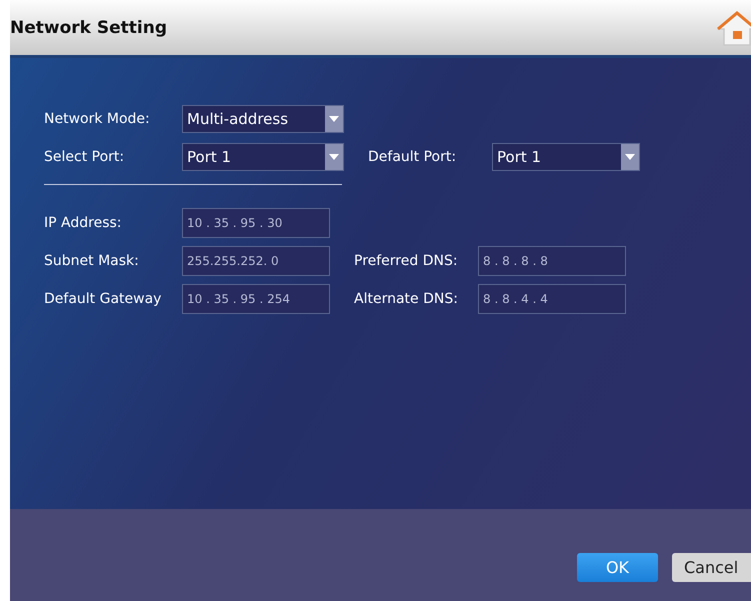 The image size is (751, 601). I want to click on field-label: Subnet Mask:, so click(92, 261).